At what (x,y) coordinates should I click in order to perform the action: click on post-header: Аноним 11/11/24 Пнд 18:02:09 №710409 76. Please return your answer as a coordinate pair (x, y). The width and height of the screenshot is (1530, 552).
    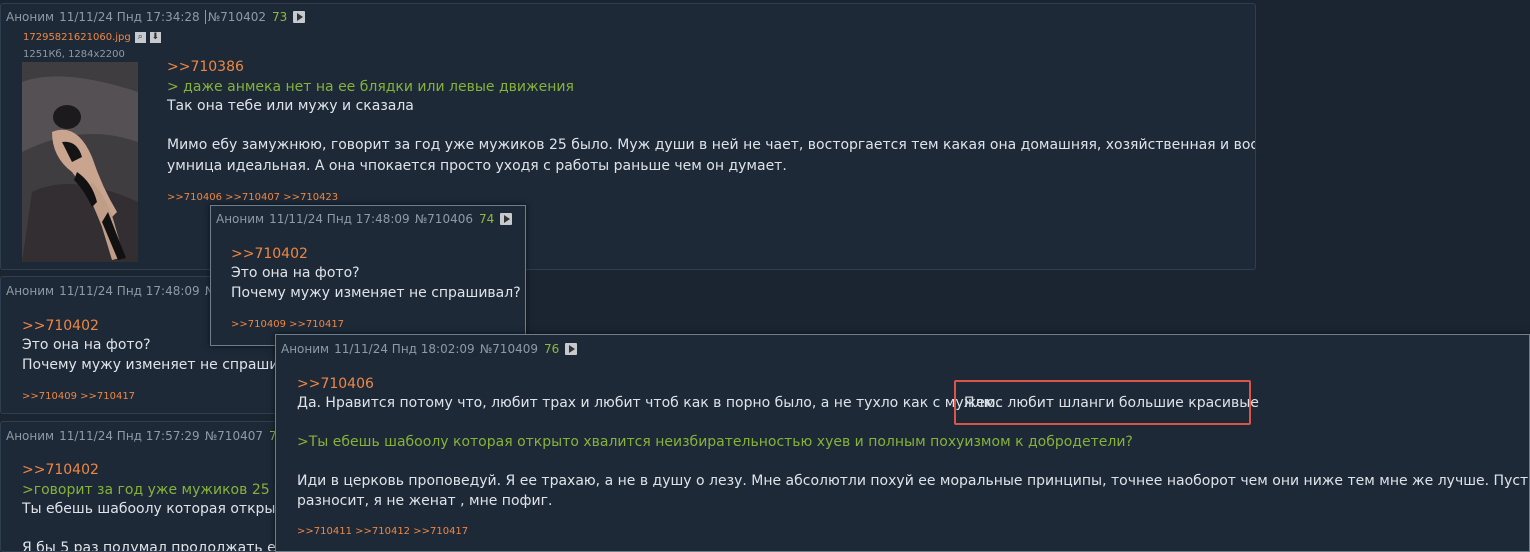
    Looking at the image, I should click on (429, 349).